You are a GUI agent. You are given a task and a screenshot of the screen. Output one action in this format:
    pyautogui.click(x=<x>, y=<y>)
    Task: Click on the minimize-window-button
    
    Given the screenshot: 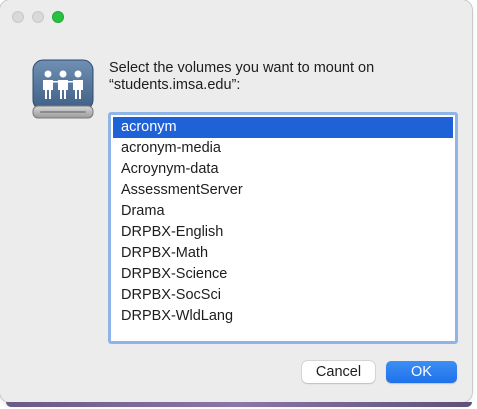 What is the action you would take?
    pyautogui.click(x=38, y=17)
    